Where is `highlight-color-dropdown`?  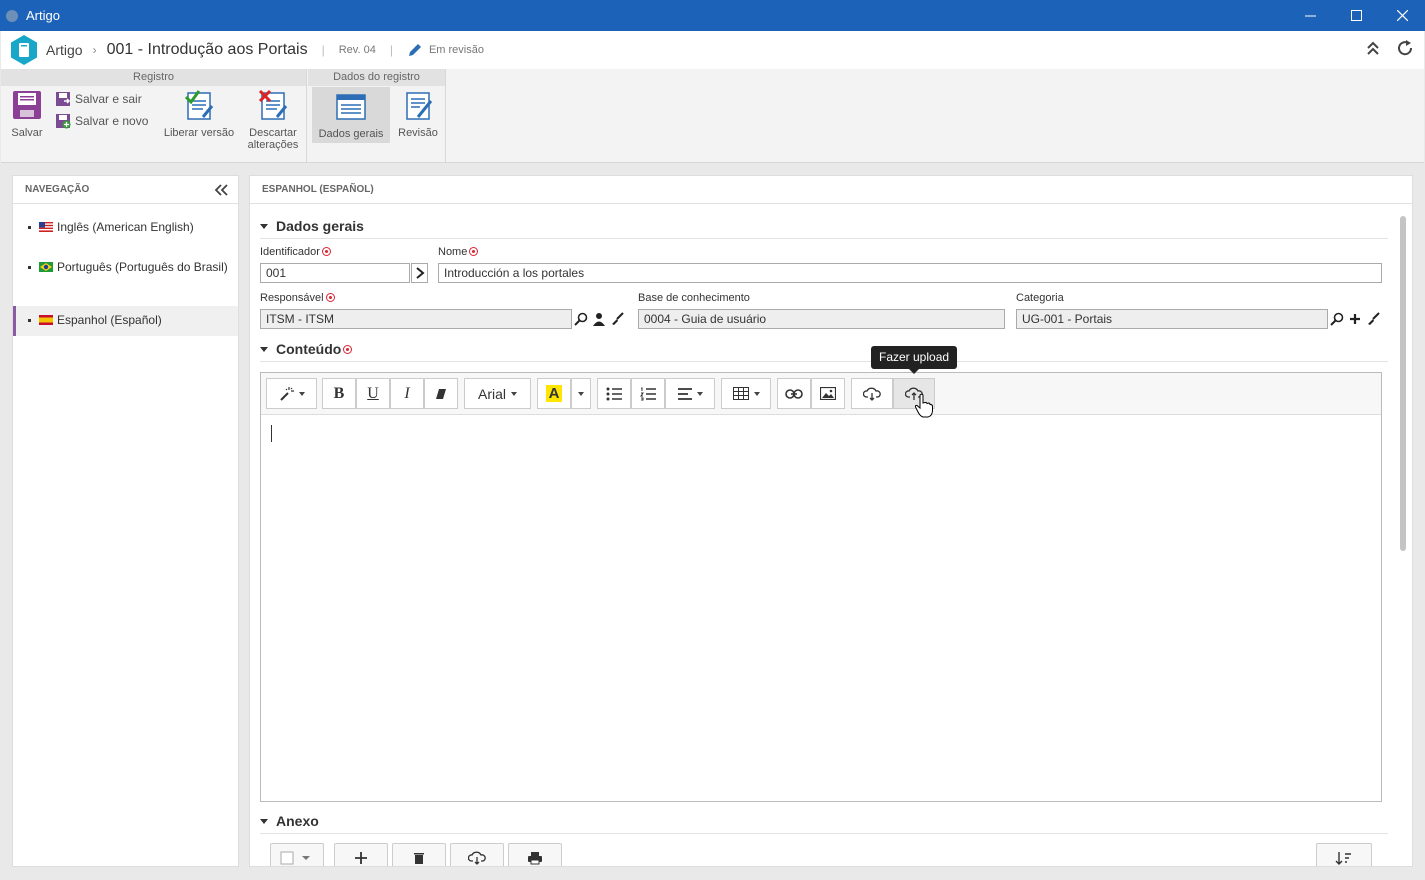
highlight-color-dropdown is located at coordinates (581, 393).